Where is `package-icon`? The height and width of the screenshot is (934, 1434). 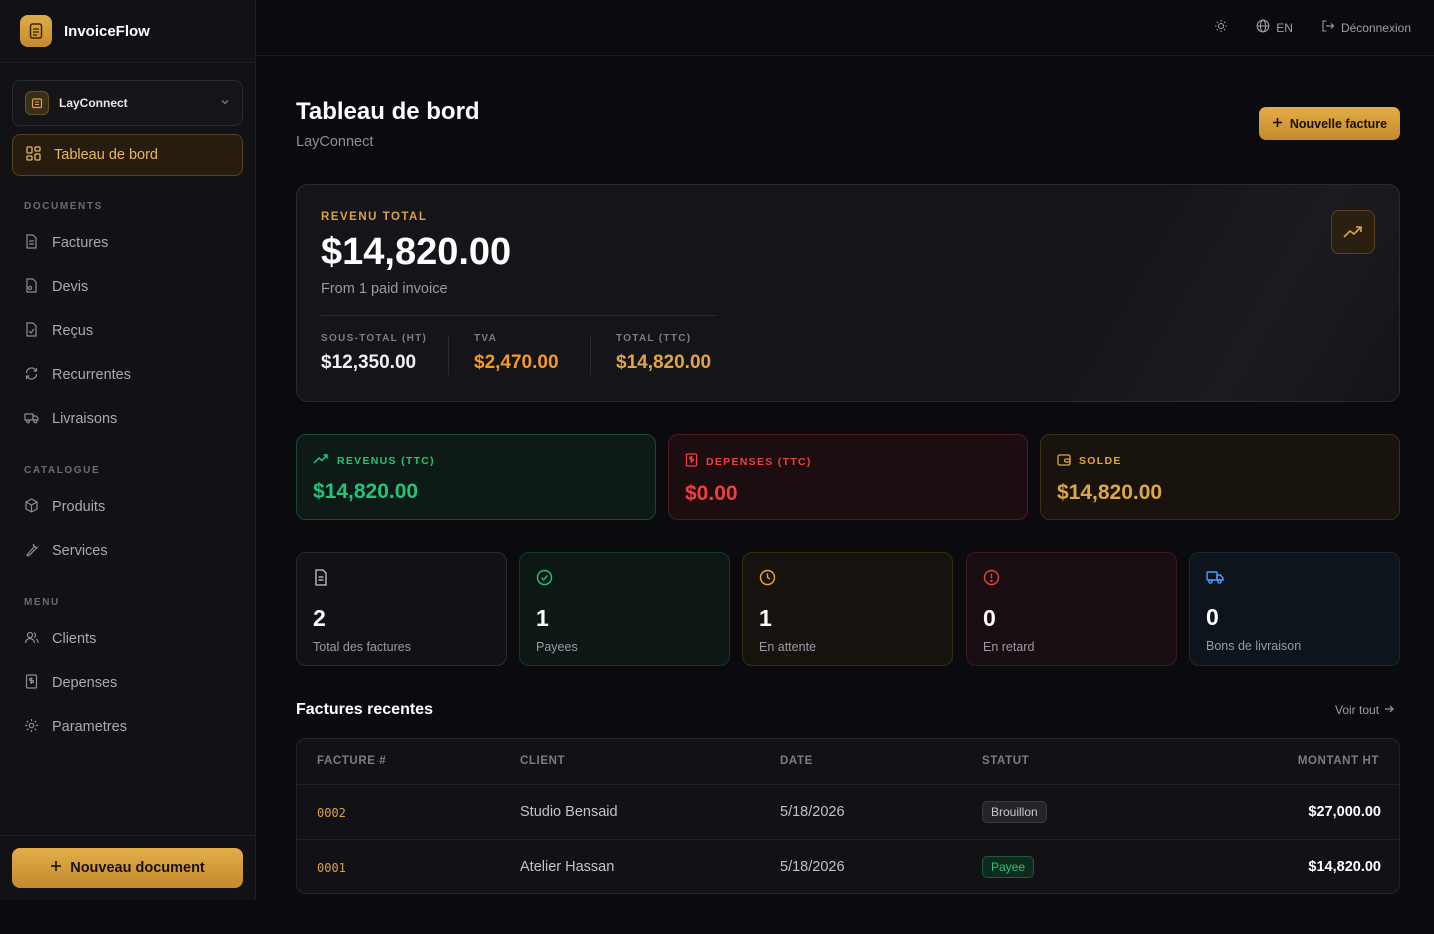
package-icon is located at coordinates (31, 507).